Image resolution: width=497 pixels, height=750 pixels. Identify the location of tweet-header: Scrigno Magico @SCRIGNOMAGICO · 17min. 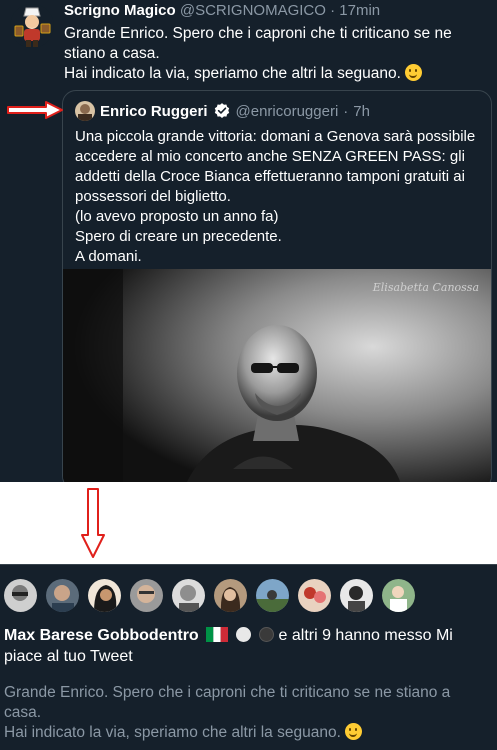
(222, 10).